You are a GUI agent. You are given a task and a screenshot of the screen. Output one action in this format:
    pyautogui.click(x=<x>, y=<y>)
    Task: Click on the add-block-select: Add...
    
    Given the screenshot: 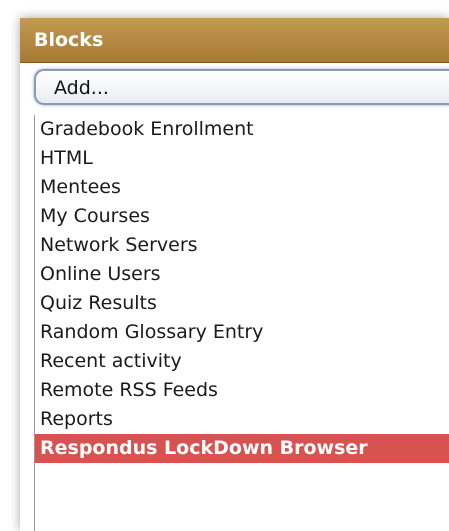 What is the action you would take?
    pyautogui.click(x=241, y=87)
    